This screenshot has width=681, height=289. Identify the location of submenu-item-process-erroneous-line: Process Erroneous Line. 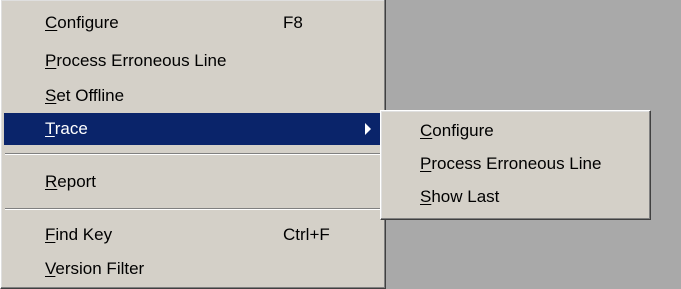
(515, 164).